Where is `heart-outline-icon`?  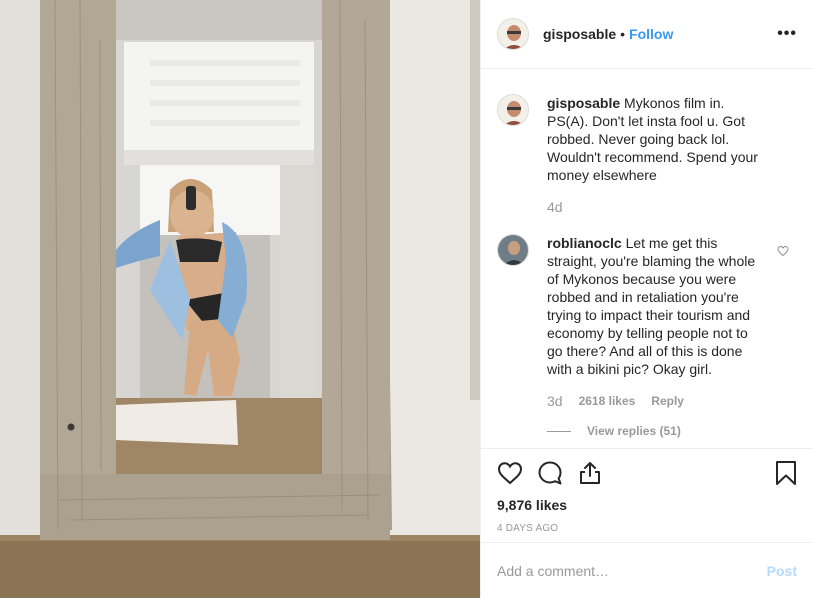
heart-outline-icon is located at coordinates (783, 251).